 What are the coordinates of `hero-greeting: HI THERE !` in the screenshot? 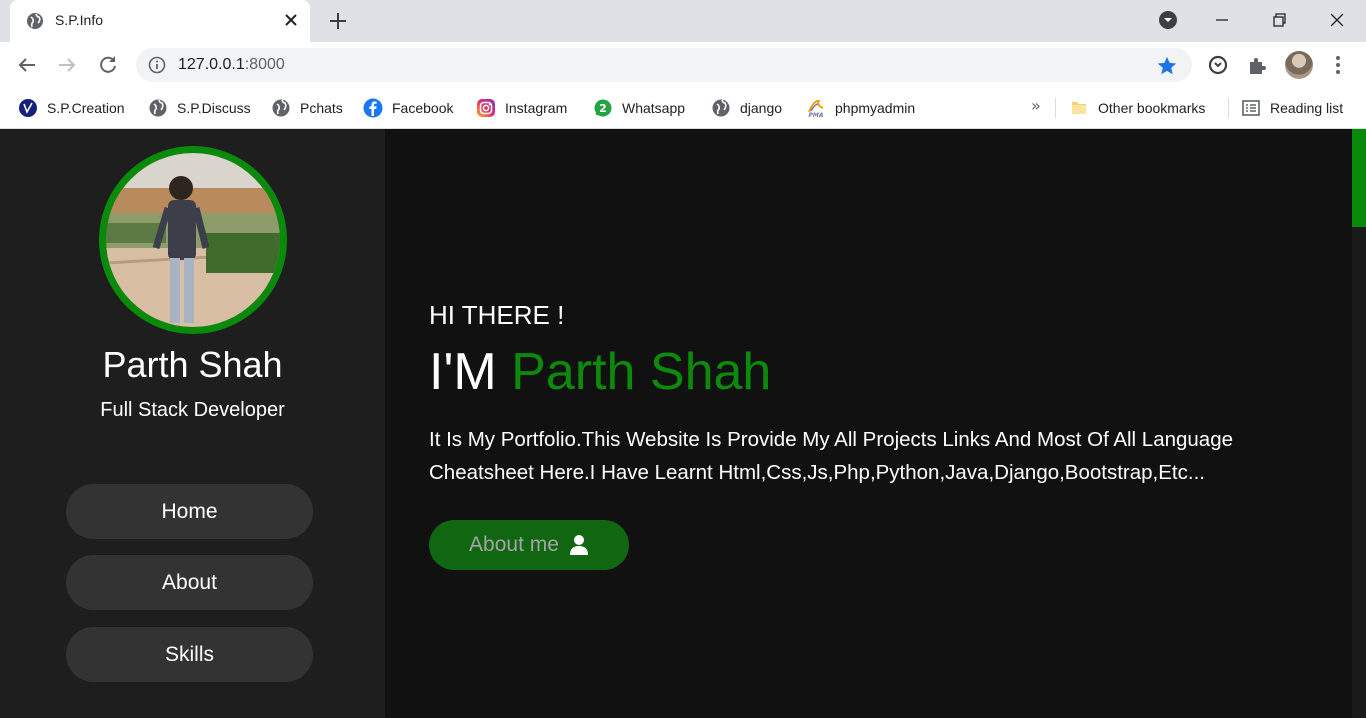 It's located at (497, 315).